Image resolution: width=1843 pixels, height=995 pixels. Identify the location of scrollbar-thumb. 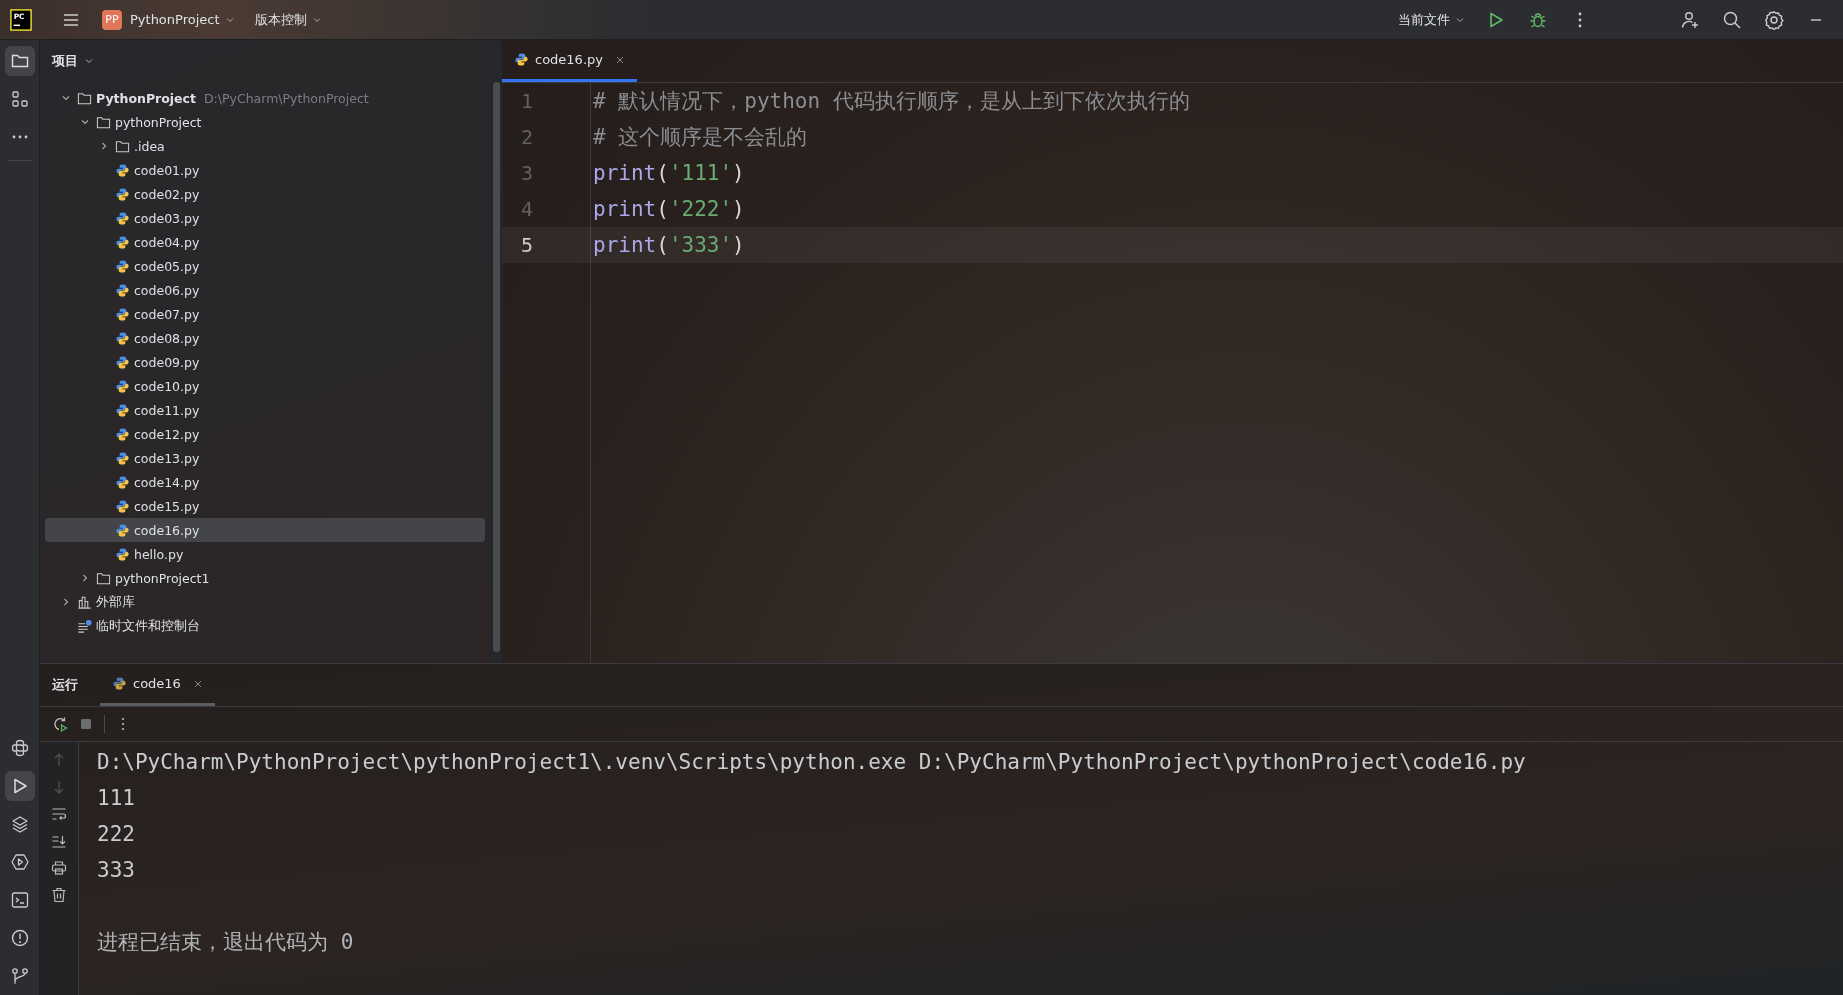
(496, 367).